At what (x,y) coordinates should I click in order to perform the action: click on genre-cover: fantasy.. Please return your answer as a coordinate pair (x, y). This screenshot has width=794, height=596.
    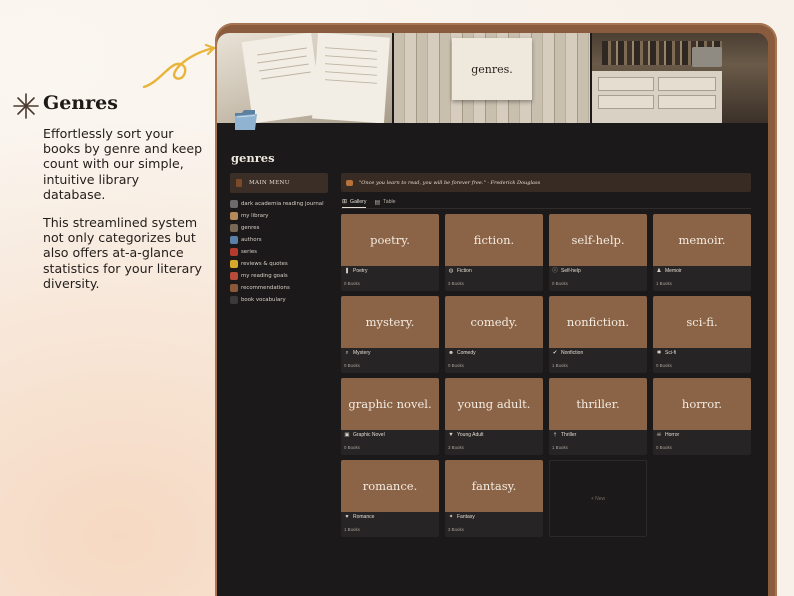
    Looking at the image, I should click on (494, 486).